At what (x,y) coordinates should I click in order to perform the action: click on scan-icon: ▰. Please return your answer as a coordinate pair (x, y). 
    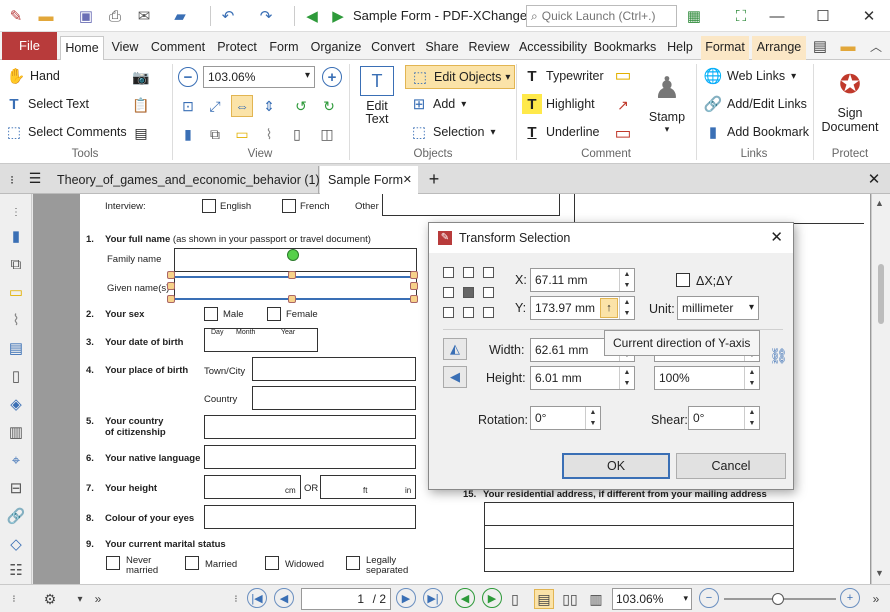
    Looking at the image, I should click on (180, 16).